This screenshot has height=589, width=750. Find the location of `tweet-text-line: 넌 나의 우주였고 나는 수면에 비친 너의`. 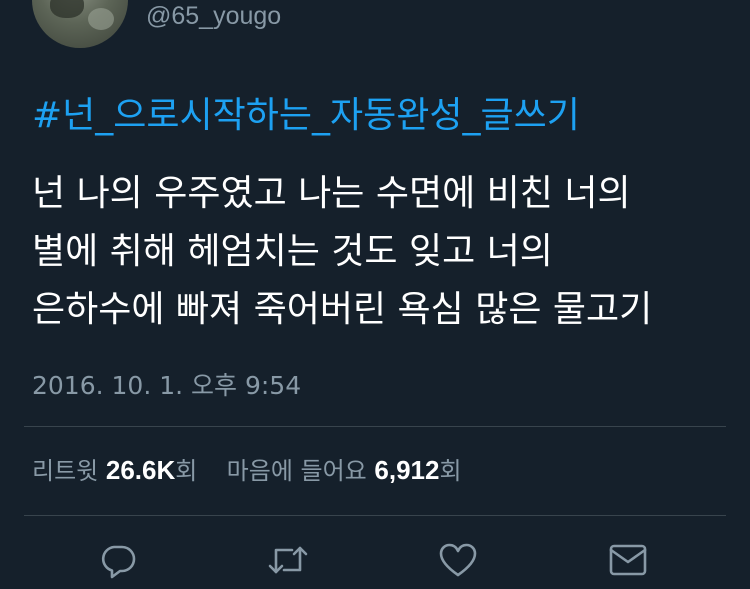

tweet-text-line: 넌 나의 우주였고 나는 수면에 비친 너의 is located at coordinates (331, 193).